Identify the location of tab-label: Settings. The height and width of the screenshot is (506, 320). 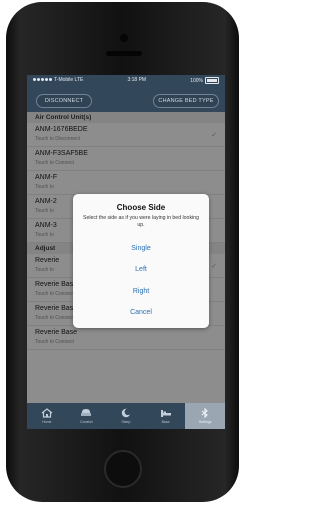
(205, 422).